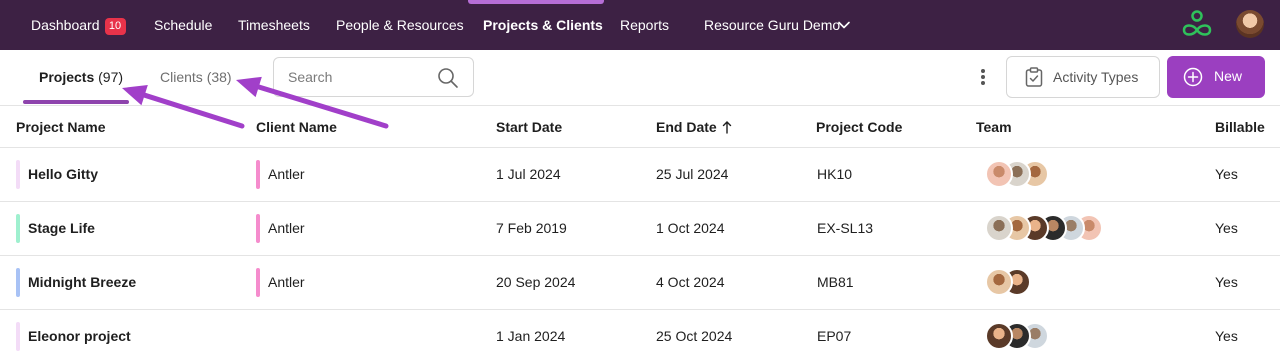 This screenshot has height=363, width=1280. I want to click on dashboard-count-badge: 10, so click(115, 26).